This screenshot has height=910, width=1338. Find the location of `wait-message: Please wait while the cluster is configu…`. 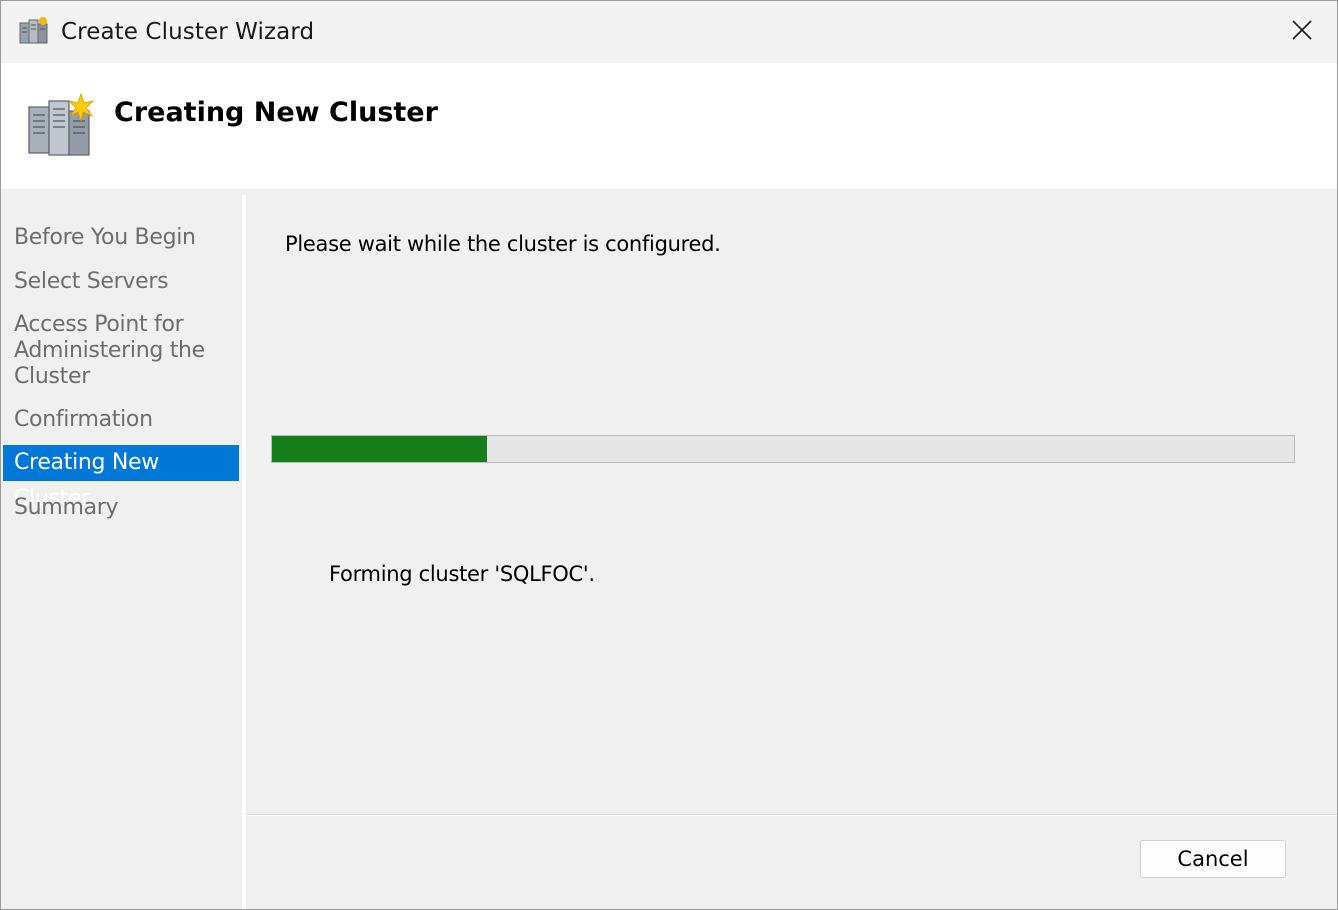

wait-message: Please wait while the cluster is configu… is located at coordinates (503, 244).